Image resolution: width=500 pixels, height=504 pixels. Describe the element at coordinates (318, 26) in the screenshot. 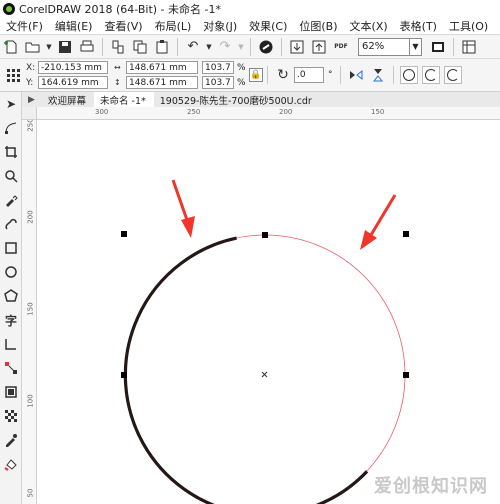

I see `menu-bitmaps: 位图(B)` at that location.